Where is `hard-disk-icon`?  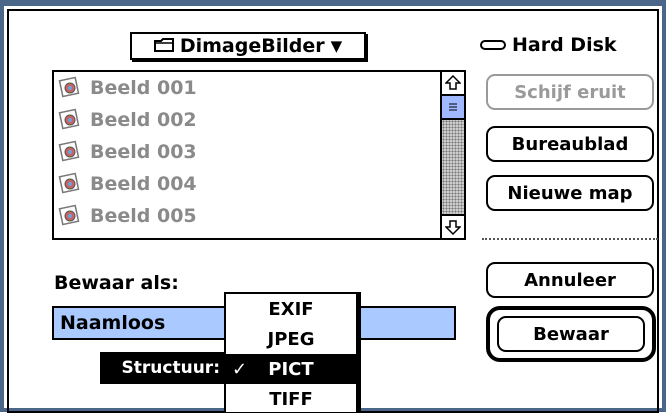 hard-disk-icon is located at coordinates (493, 45).